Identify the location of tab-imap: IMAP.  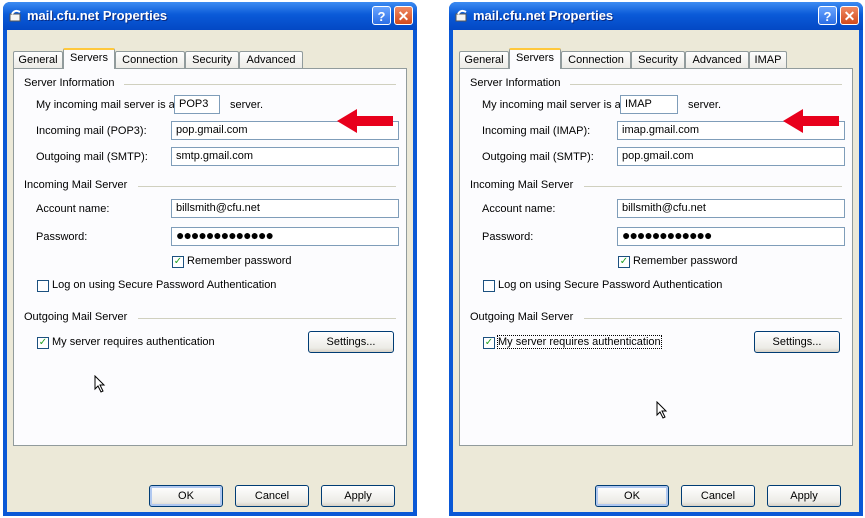
(768, 59).